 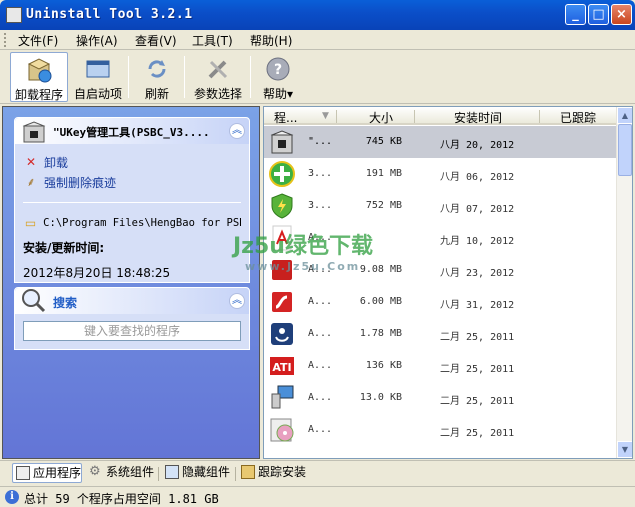 I want to click on list-item: 3... 752 MB 八月 07, 2012, so click(x=440, y=206).